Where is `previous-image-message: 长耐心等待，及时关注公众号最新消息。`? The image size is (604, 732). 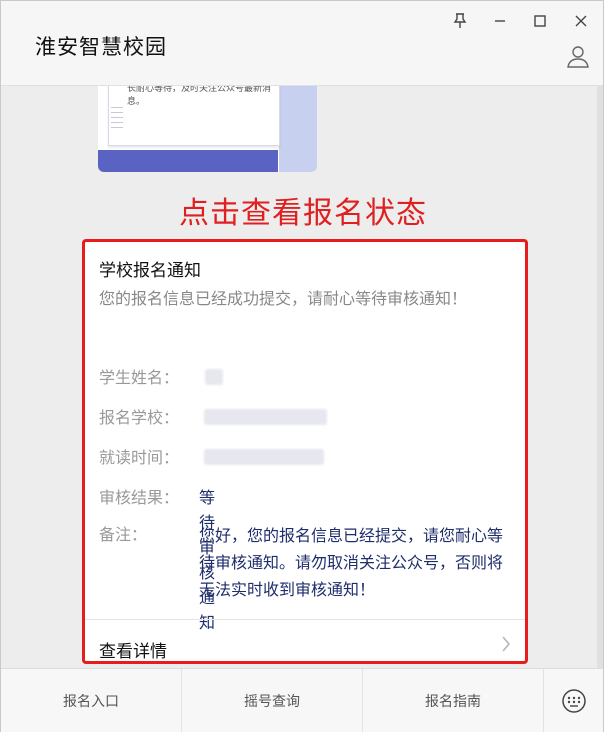
previous-image-message: 长耐心等待，及时关注公众号最新消息。 is located at coordinates (207, 129).